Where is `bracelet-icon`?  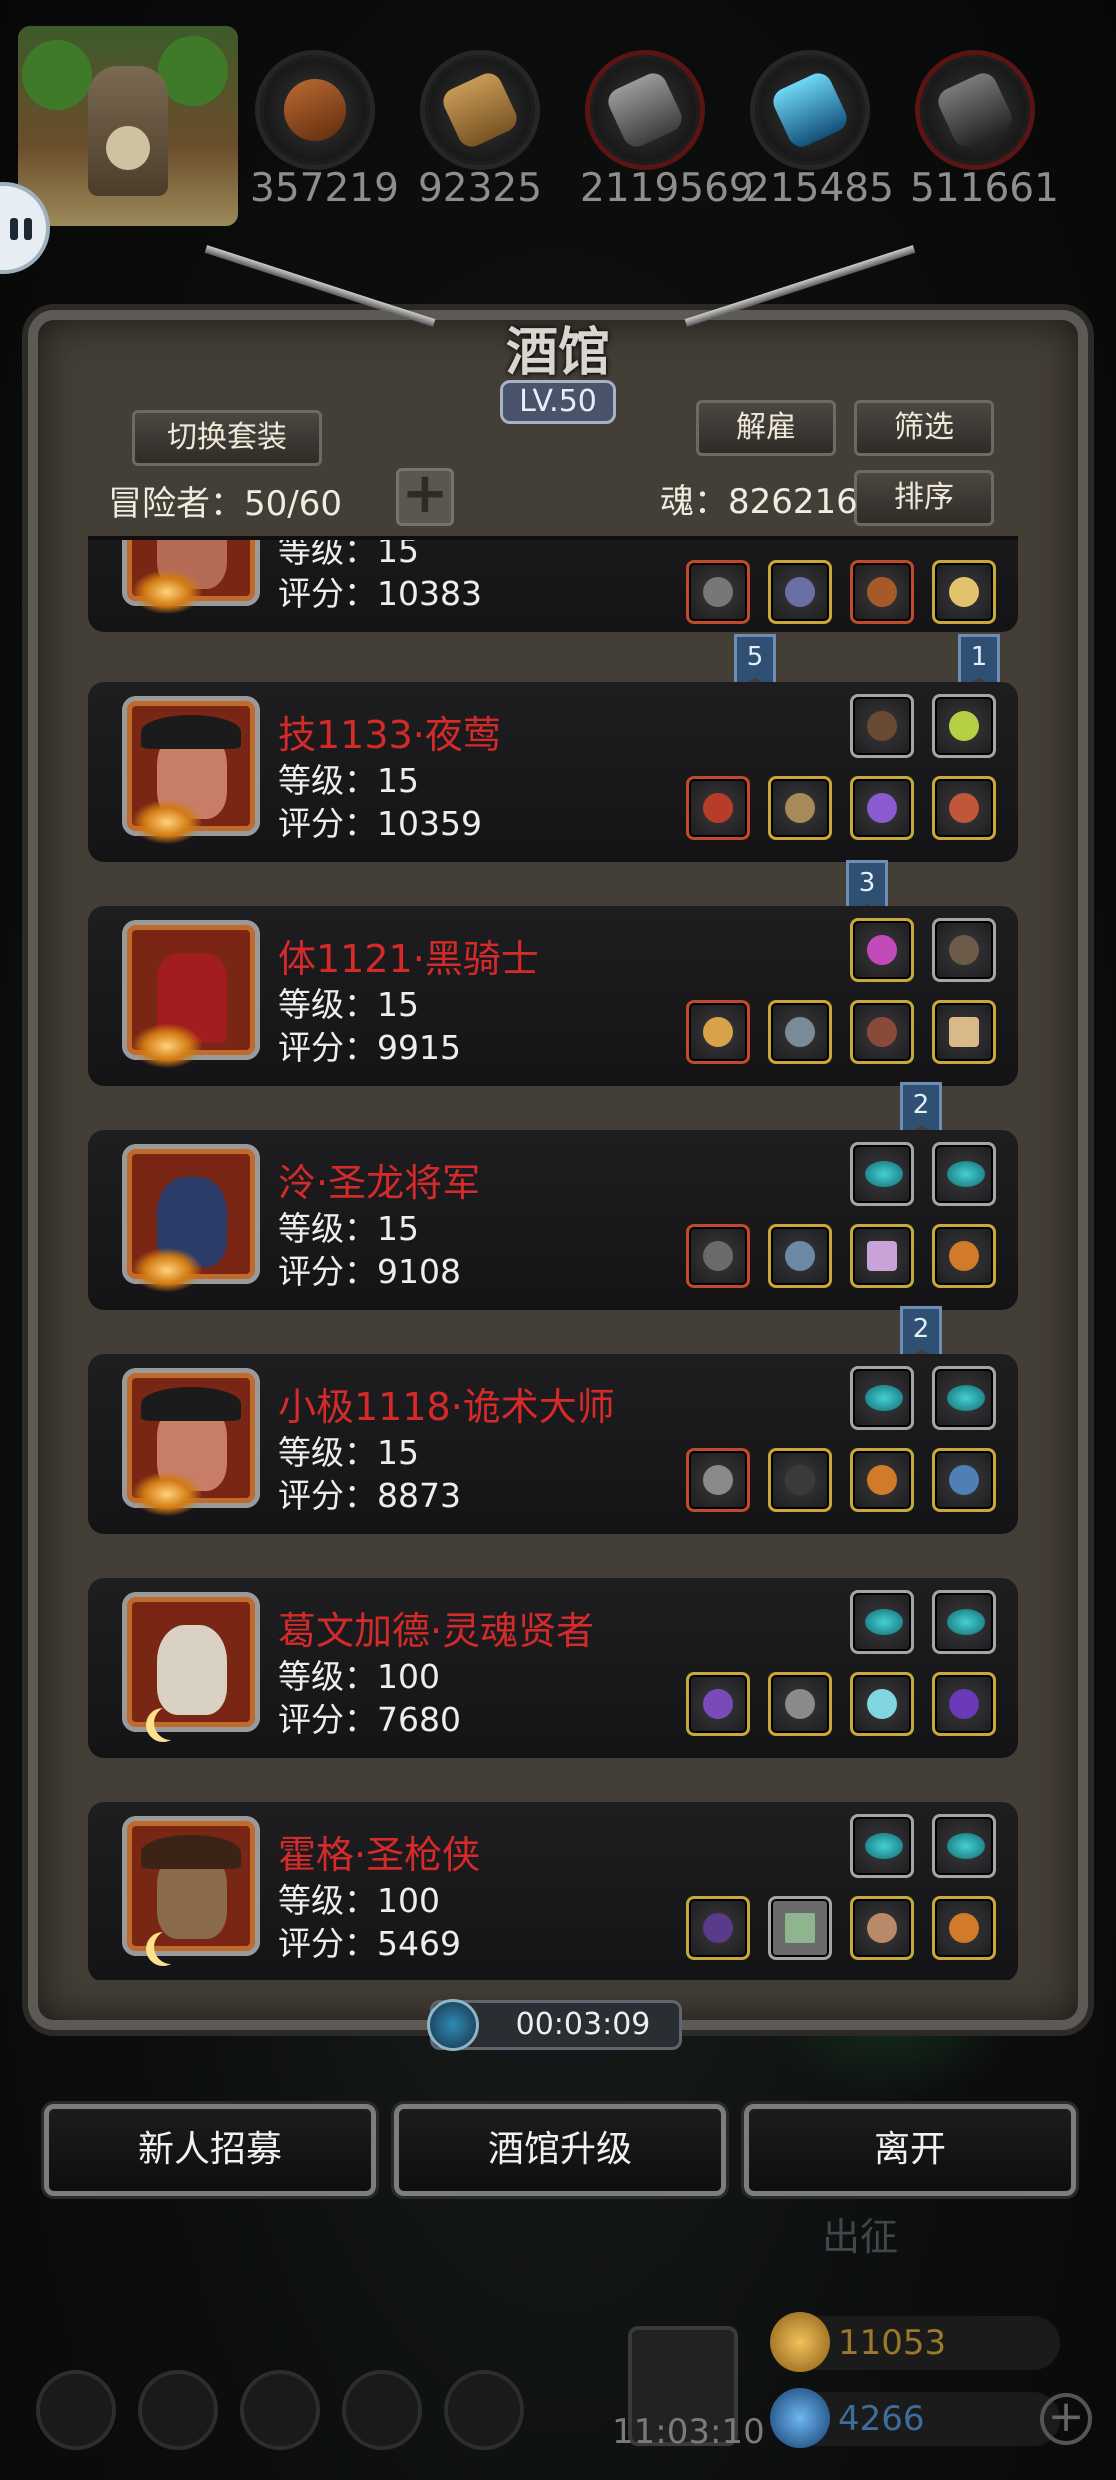
bracelet-icon is located at coordinates (964, 1480).